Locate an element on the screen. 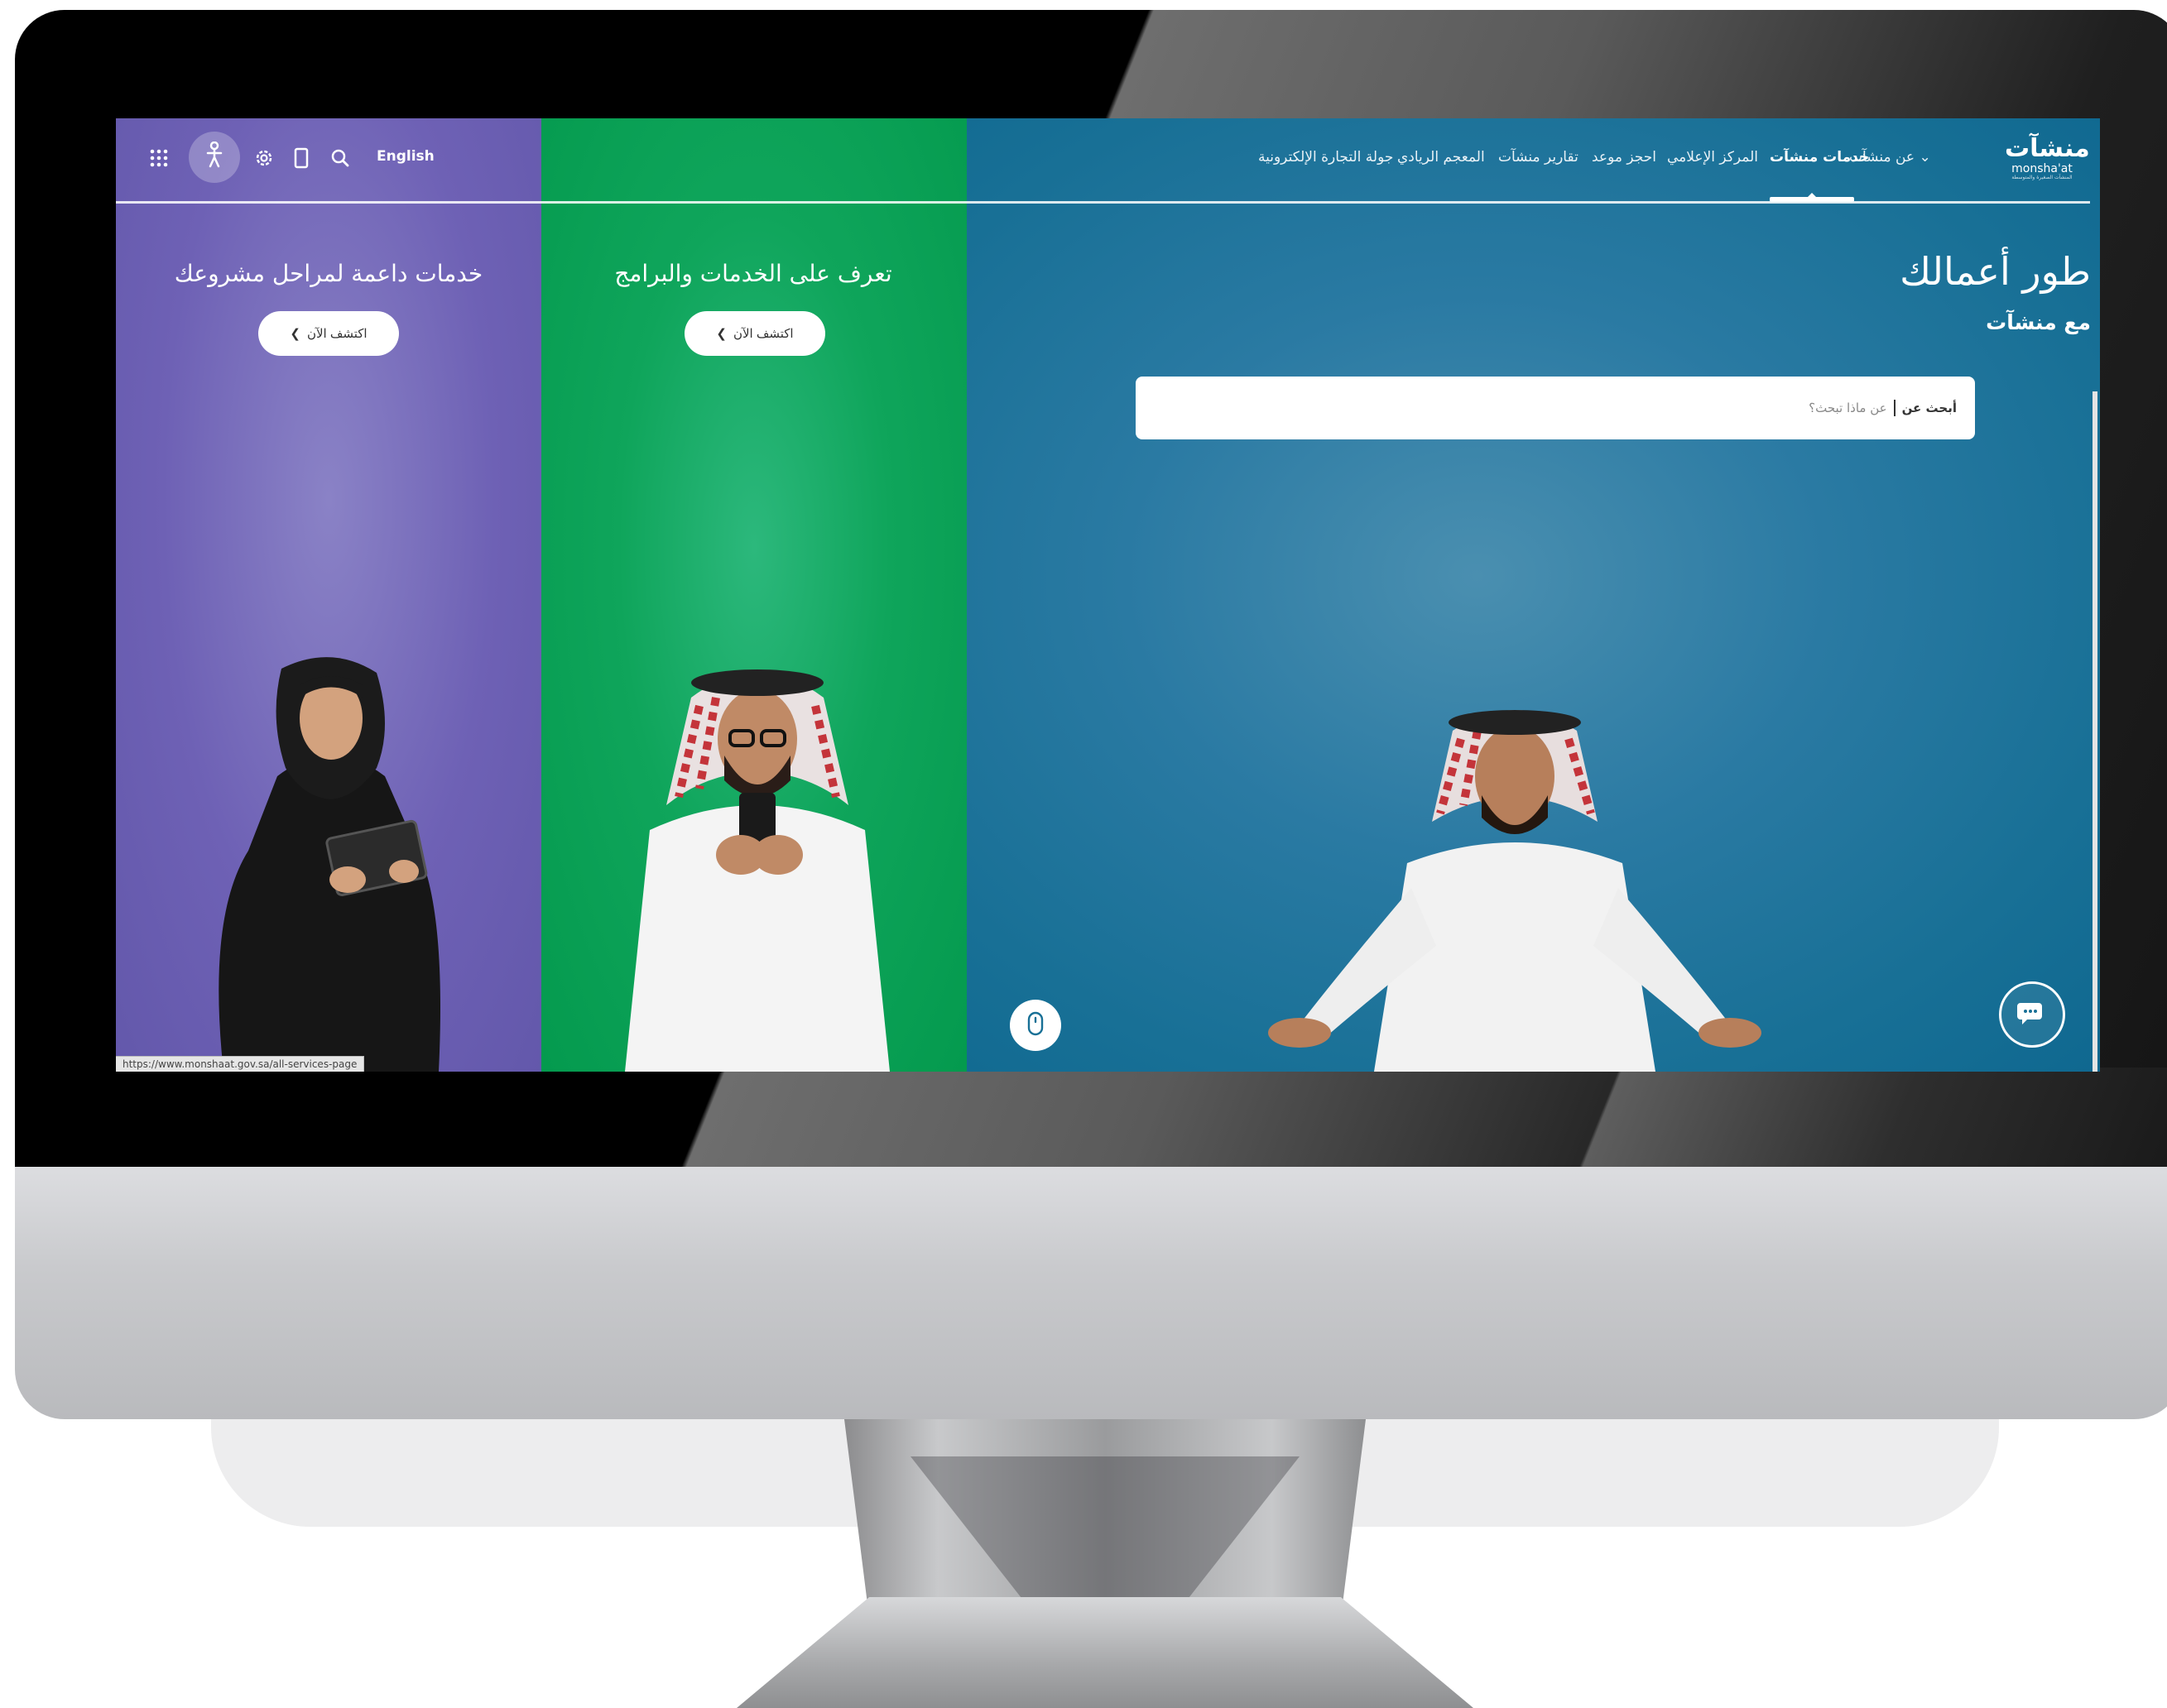 The height and width of the screenshot is (1708, 2167). logo-tagline: المنشآت الصغيرة والمتوسطة is located at coordinates (2042, 177).